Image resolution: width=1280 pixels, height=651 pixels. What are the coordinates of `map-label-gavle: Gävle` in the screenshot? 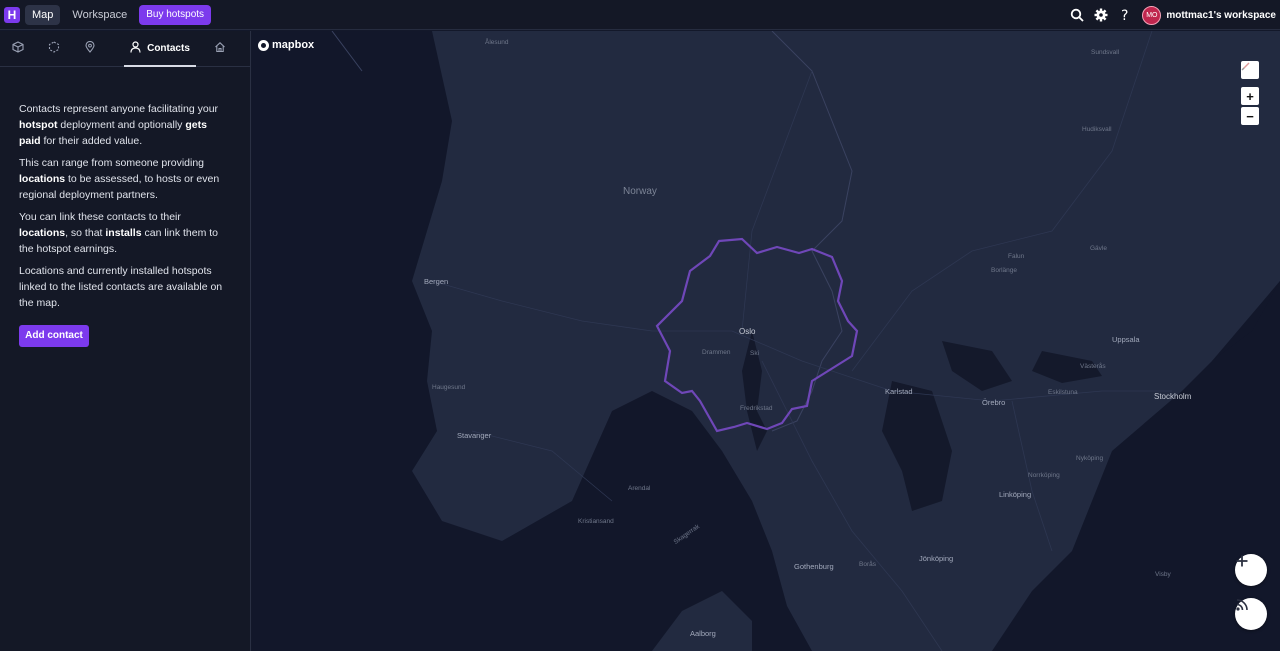 It's located at (1098, 248).